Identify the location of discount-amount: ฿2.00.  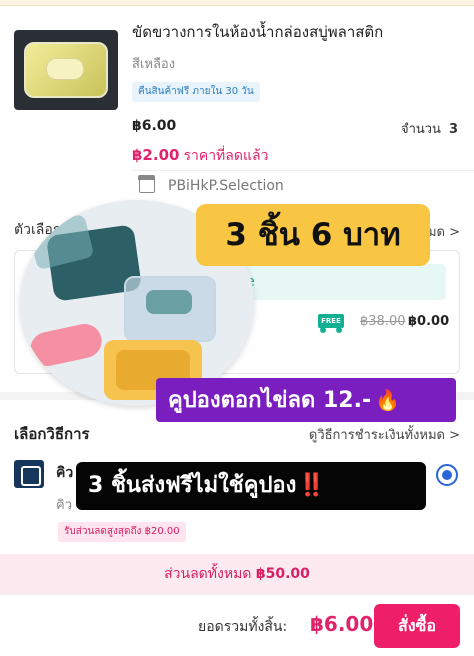
(156, 155).